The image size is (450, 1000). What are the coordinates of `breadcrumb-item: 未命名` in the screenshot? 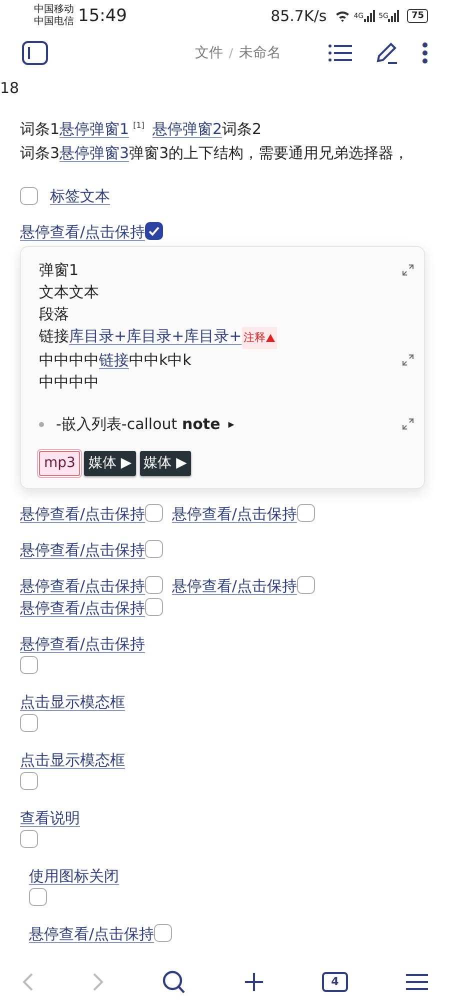 It's located at (260, 53).